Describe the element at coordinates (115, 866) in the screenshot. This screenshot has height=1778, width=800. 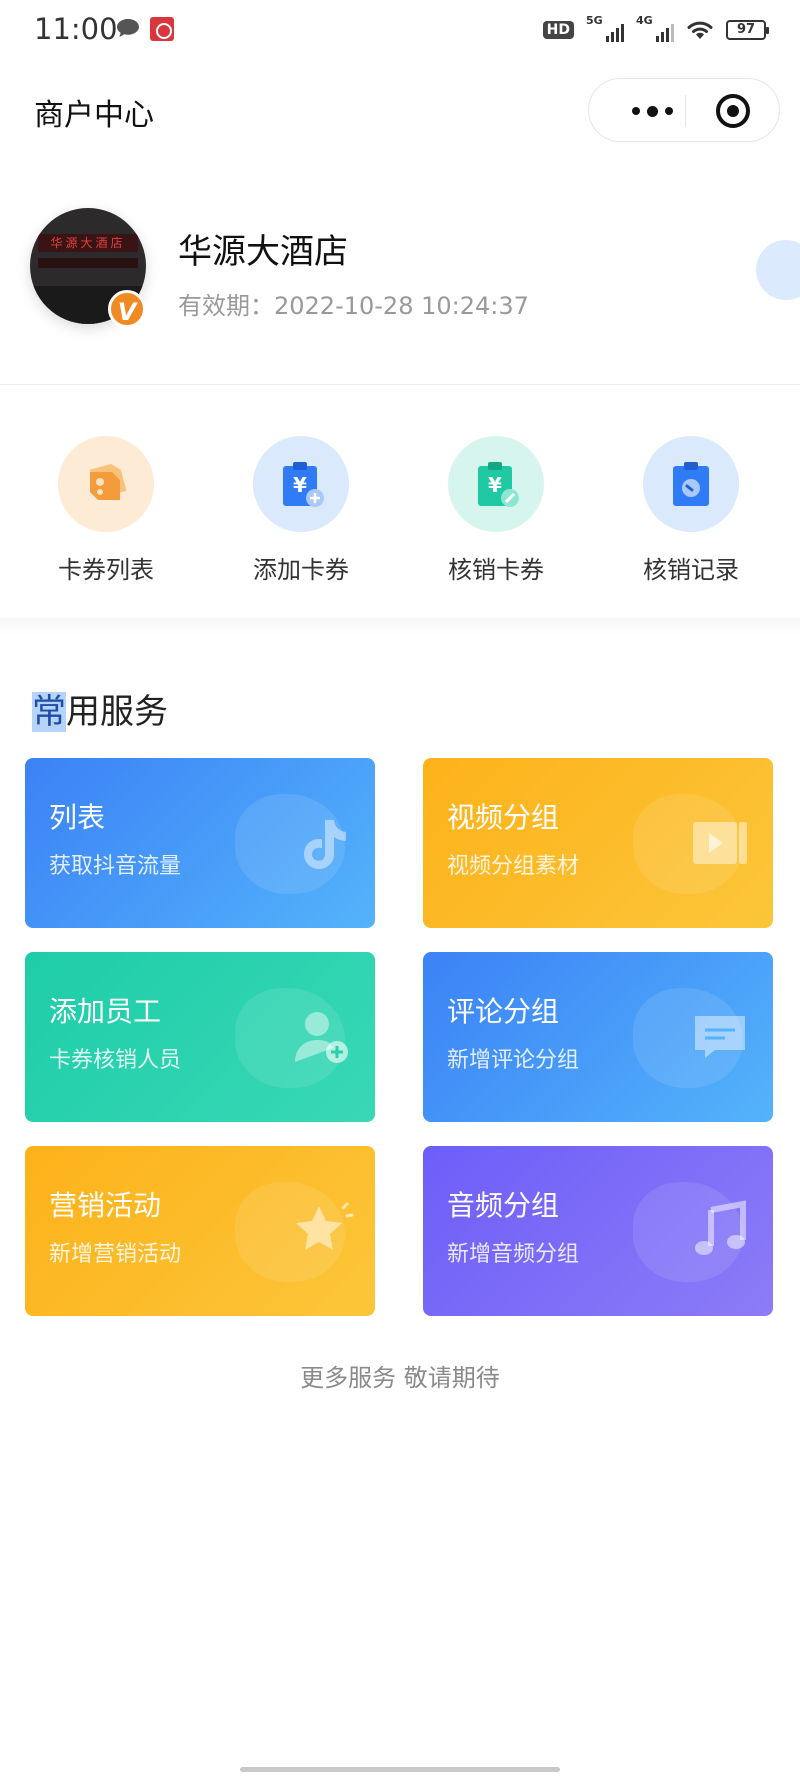
I see `card-subtitle: 获取抖音流量` at that location.